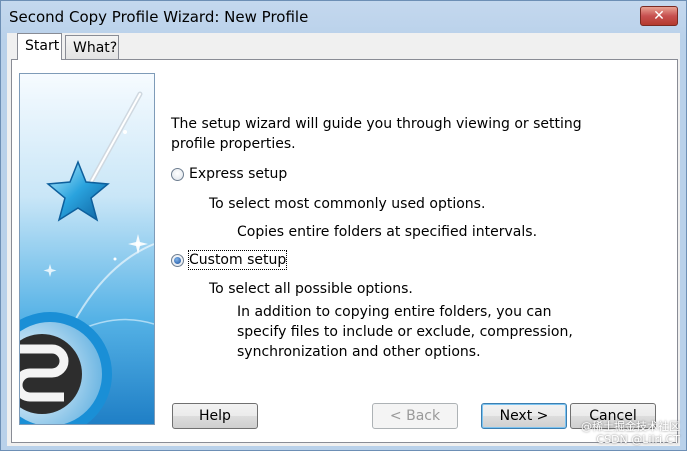 This screenshot has height=451, width=687. What do you see at coordinates (638, 439) in the screenshot?
I see `watermark-line-2: CSDN @Lilri.CT` at bounding box center [638, 439].